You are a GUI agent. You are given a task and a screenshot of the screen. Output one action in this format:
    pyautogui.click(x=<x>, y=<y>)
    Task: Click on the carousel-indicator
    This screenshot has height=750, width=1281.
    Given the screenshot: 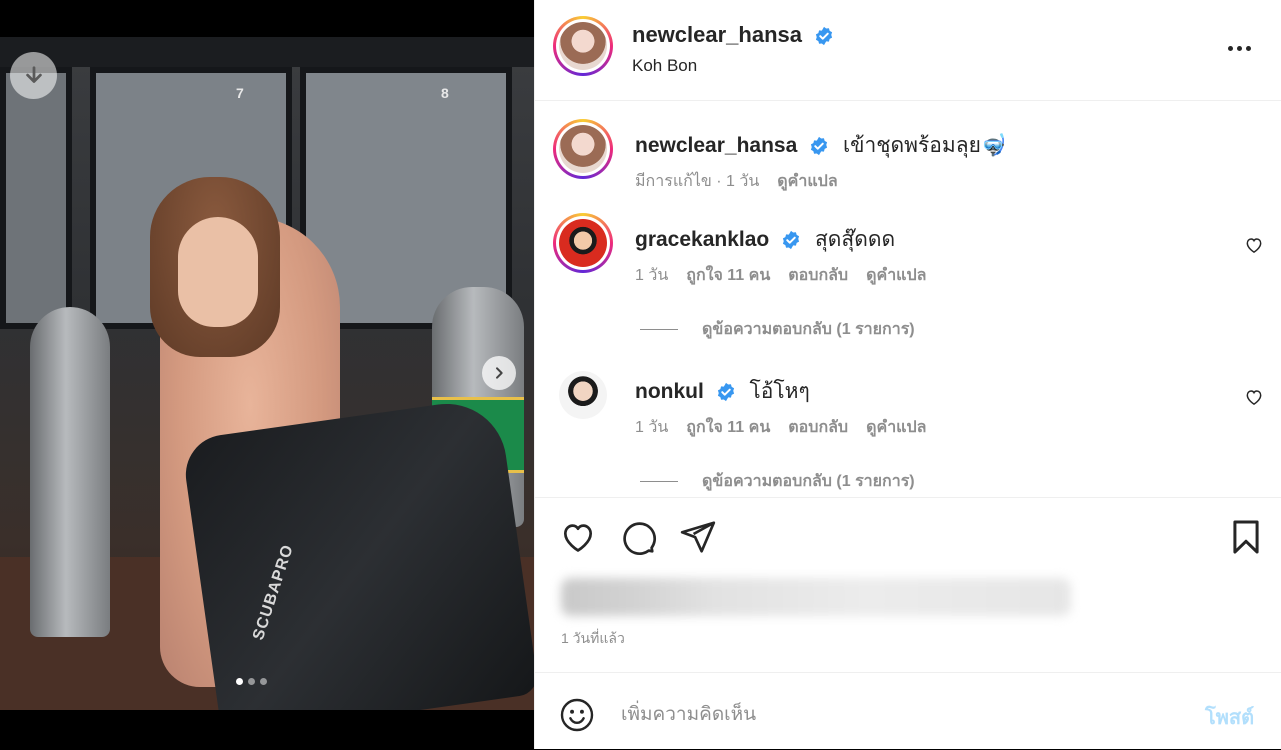 What is the action you would take?
    pyautogui.click(x=251, y=681)
    